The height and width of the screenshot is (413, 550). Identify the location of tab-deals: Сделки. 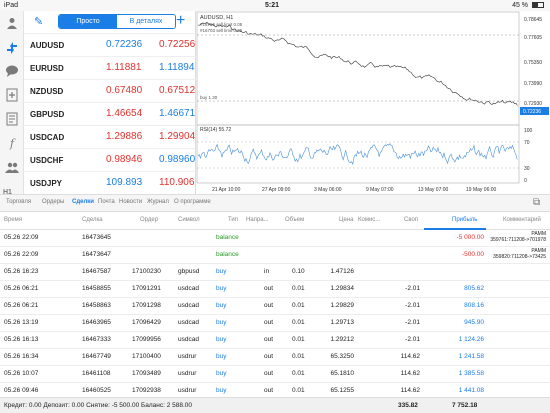
(83, 202).